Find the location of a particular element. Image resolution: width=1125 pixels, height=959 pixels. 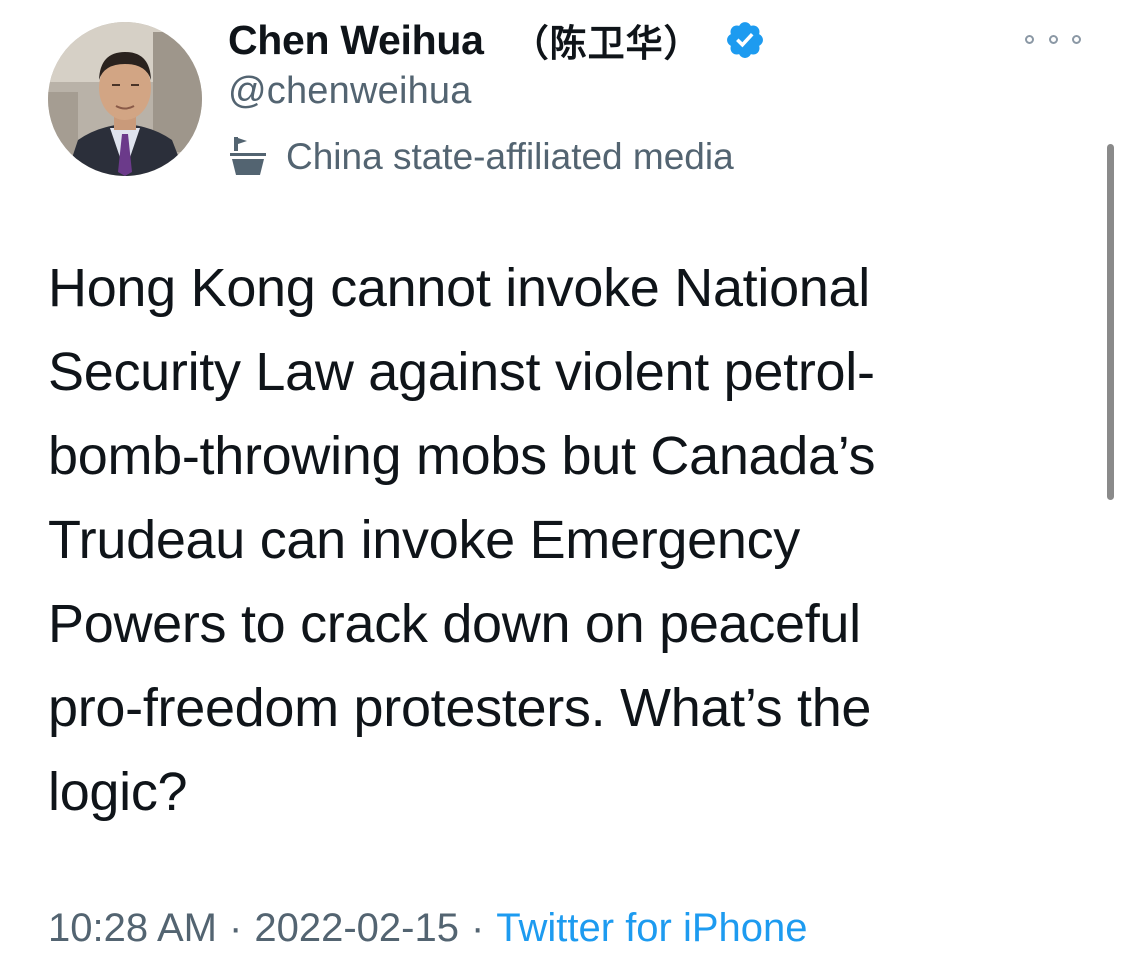

verified-badge-icon is located at coordinates (745, 40).